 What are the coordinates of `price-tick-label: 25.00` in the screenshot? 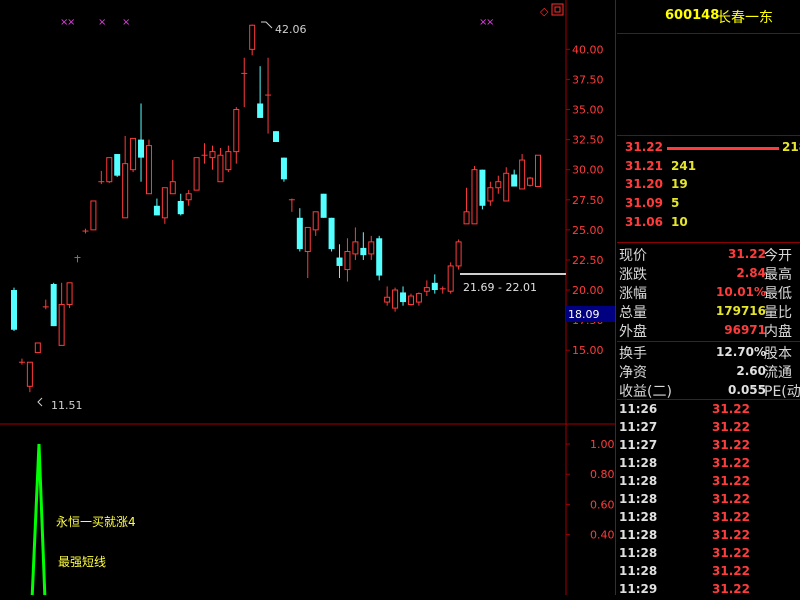 It's located at (588, 230).